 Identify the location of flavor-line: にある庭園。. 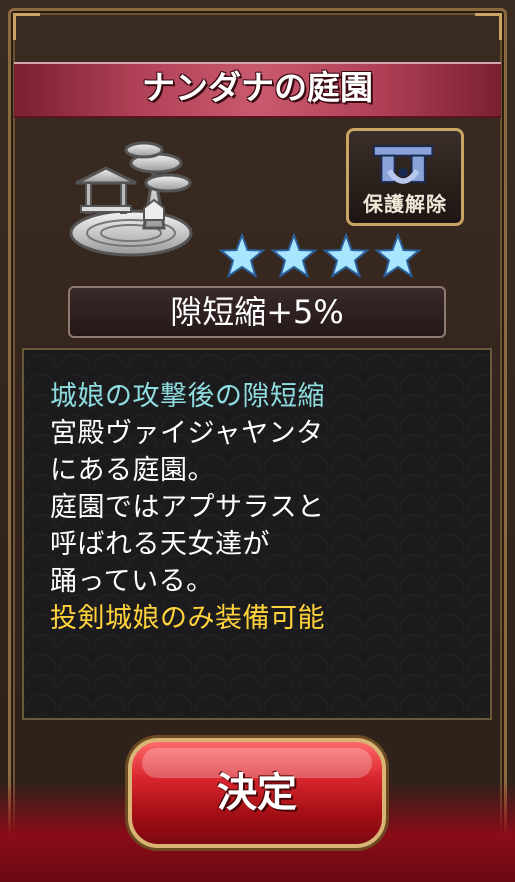
(132, 470).